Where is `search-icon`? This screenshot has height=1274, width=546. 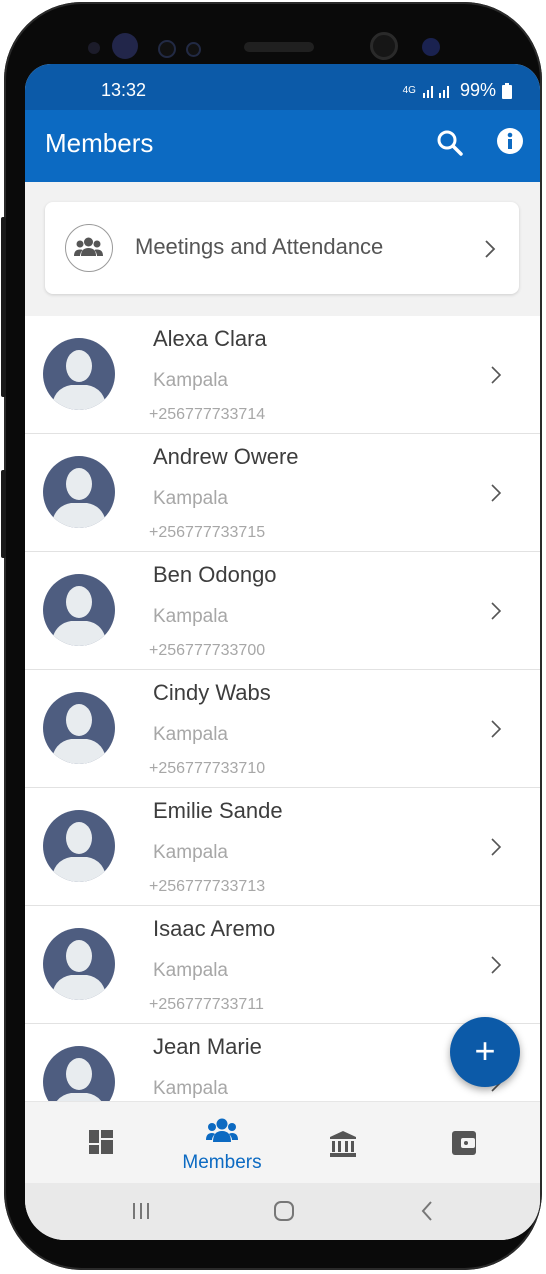
search-icon is located at coordinates (450, 143).